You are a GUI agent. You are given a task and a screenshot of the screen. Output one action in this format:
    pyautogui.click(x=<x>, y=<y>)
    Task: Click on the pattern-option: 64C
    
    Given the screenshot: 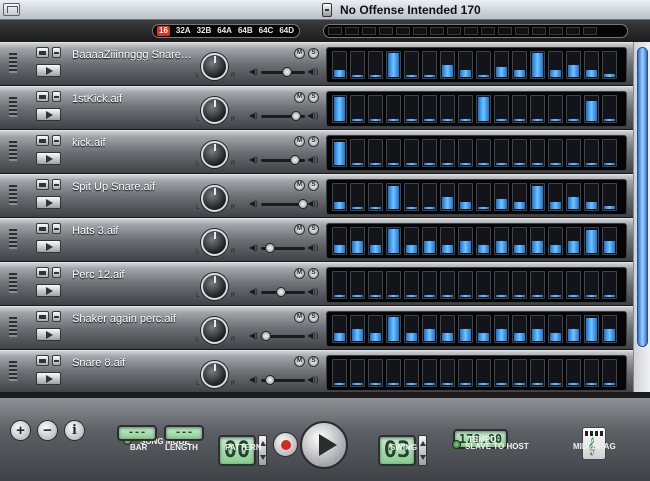 What is the action you would take?
    pyautogui.click(x=266, y=31)
    